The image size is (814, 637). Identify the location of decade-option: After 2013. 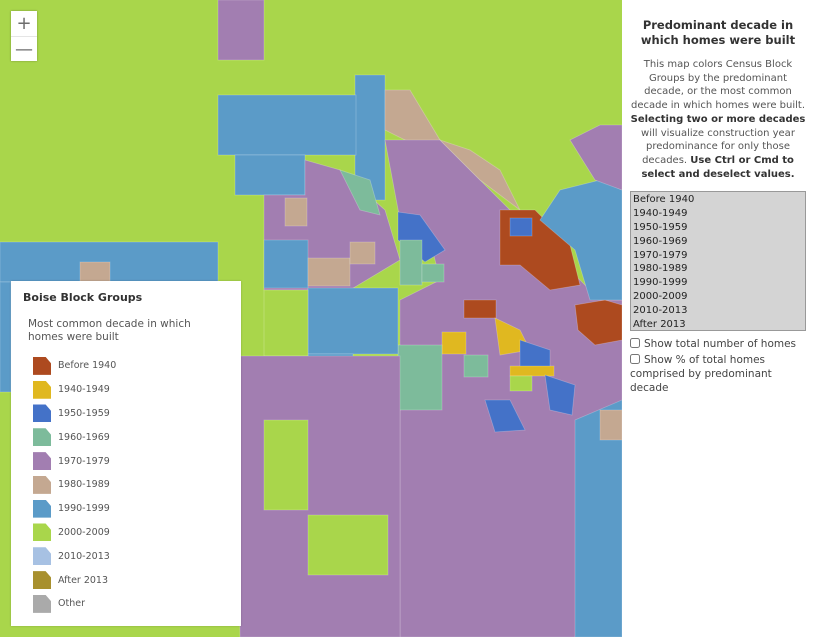
(718, 325).